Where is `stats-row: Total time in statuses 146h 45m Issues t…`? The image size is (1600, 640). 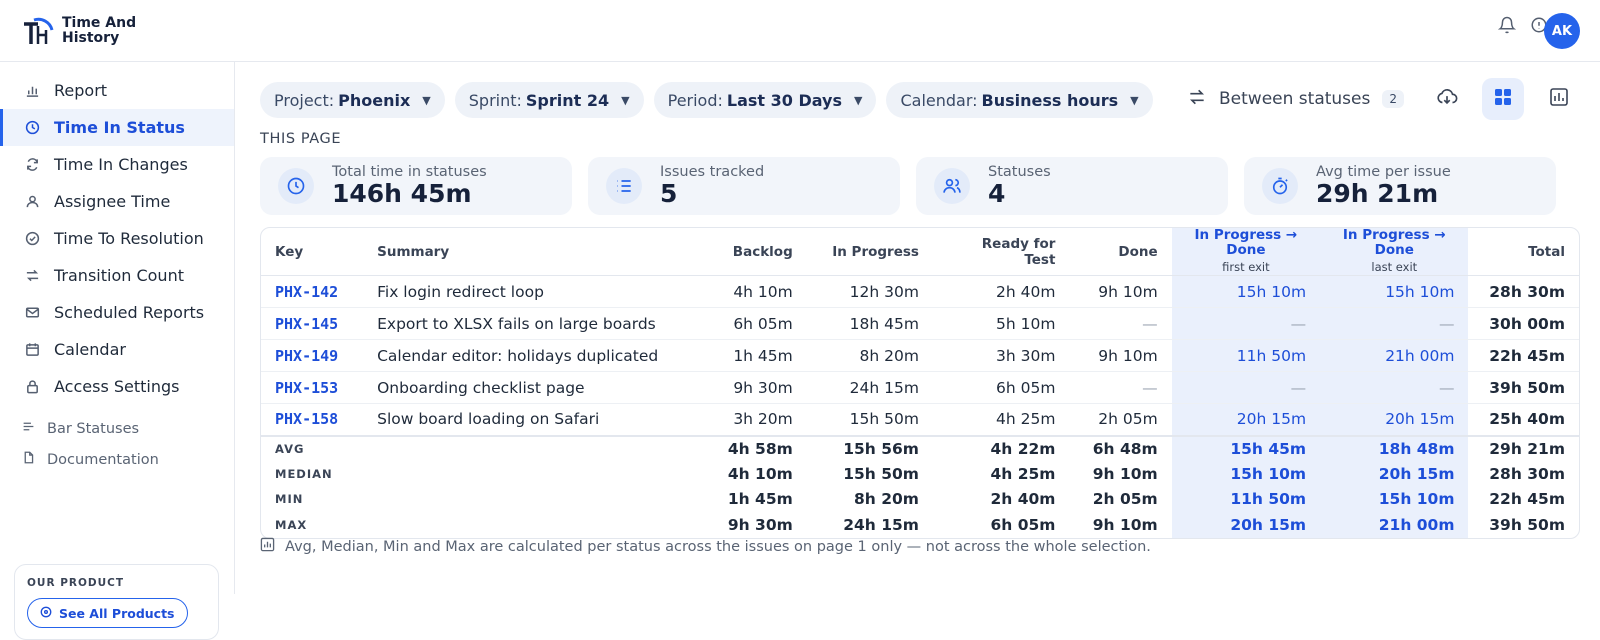 stats-row: Total time in statuses 146h 45m Issues t… is located at coordinates (908, 186).